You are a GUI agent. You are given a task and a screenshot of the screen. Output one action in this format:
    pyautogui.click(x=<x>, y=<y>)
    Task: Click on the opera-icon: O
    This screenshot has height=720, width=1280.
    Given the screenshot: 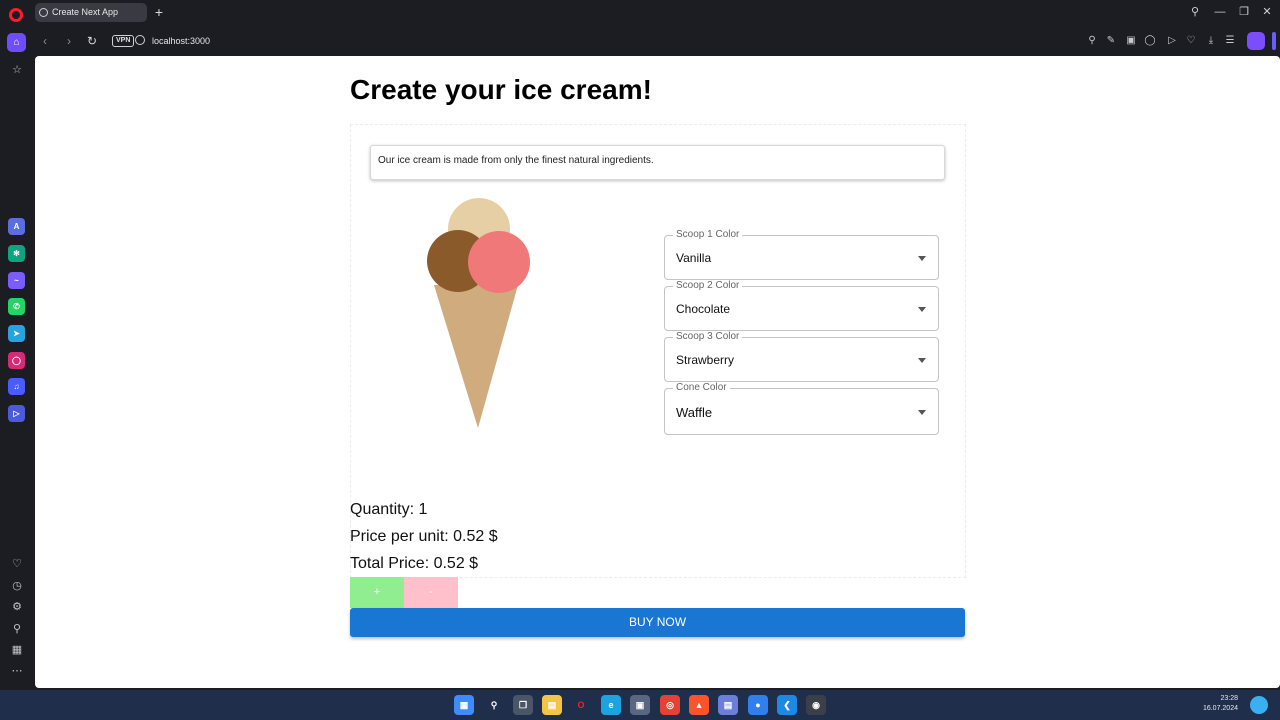 What is the action you would take?
    pyautogui.click(x=581, y=705)
    